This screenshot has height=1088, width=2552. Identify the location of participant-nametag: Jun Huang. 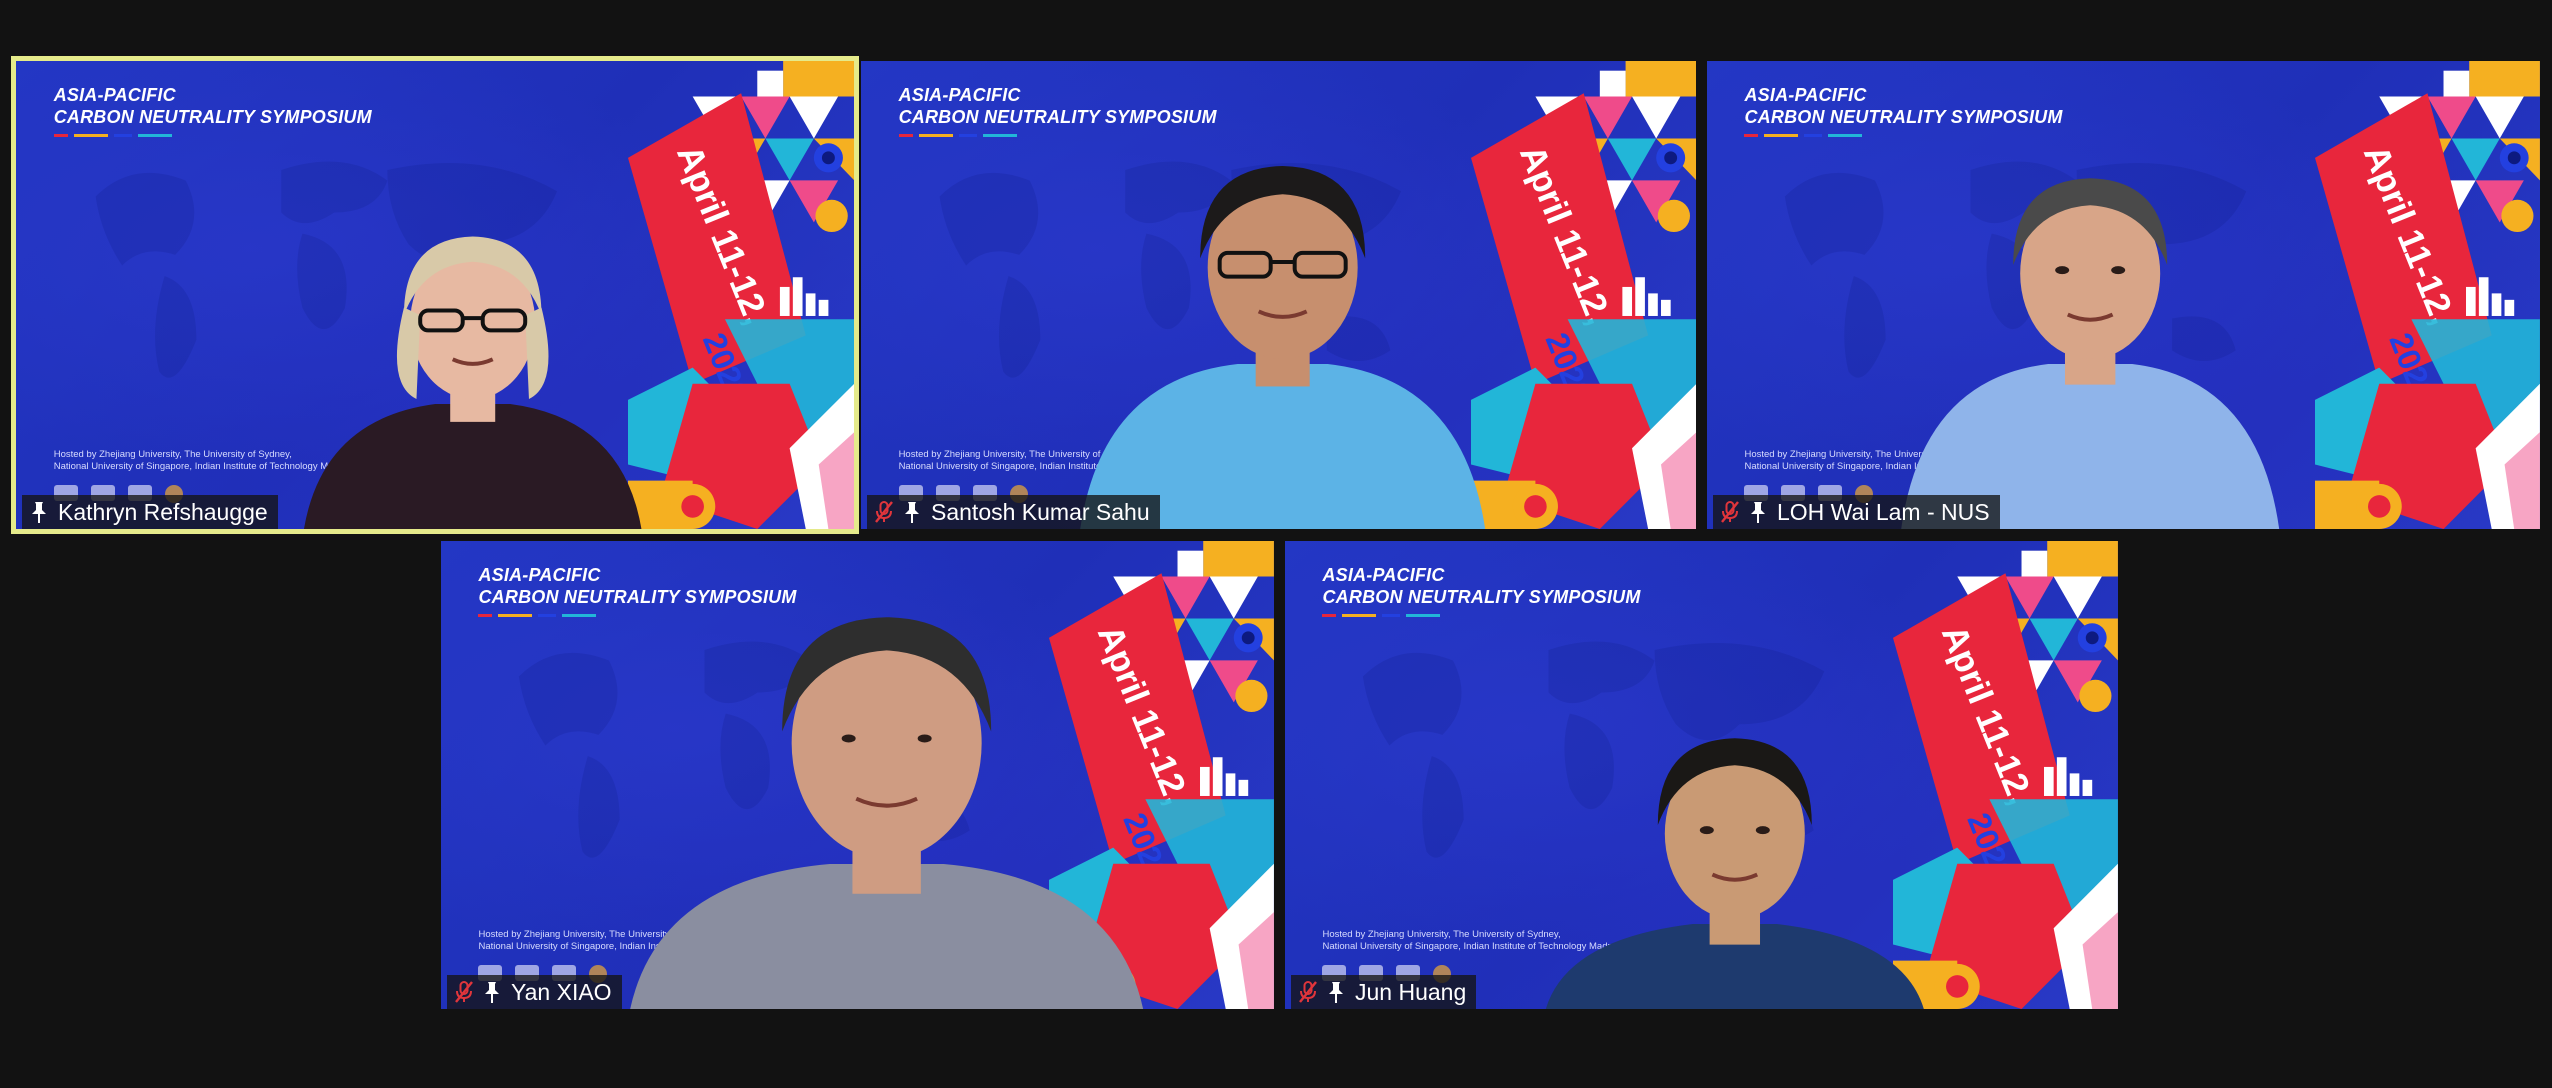
(1384, 992).